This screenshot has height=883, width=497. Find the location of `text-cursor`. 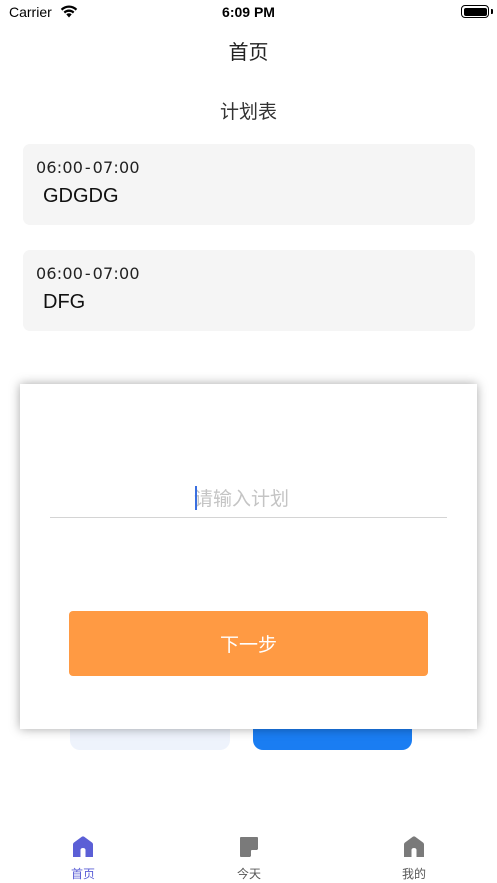

text-cursor is located at coordinates (196, 498).